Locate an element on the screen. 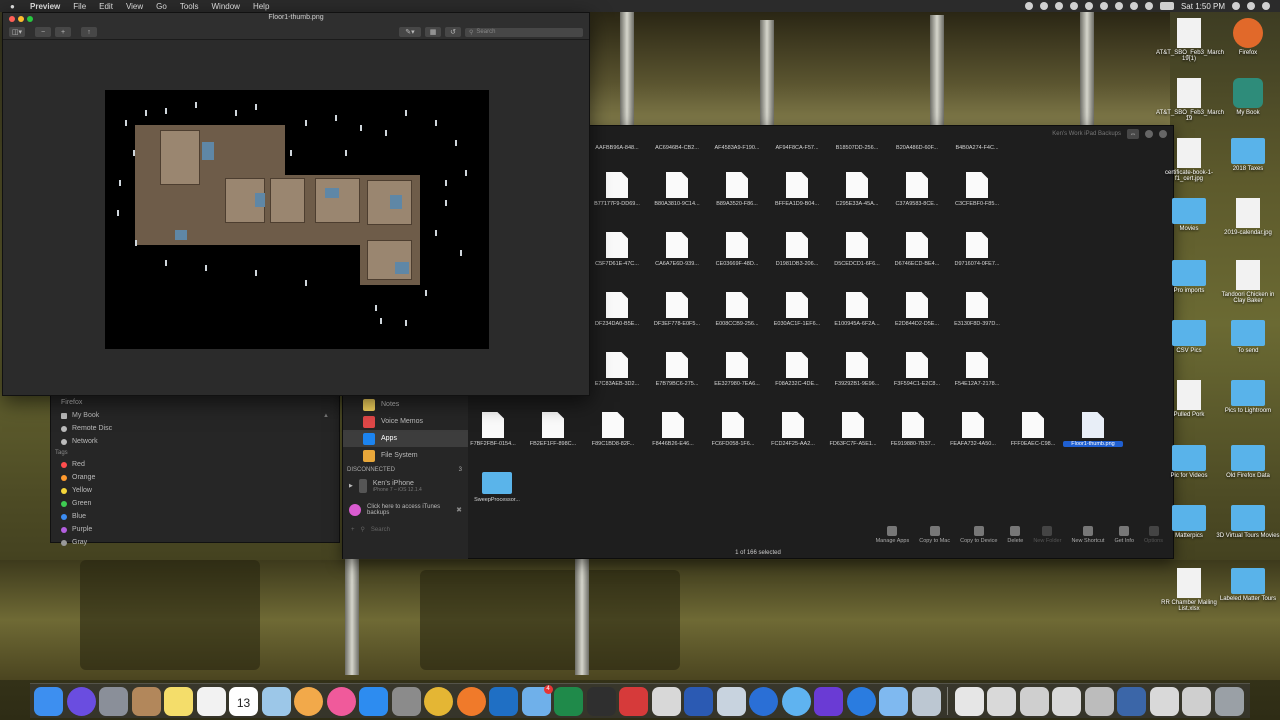 The width and height of the screenshot is (1280, 720). desktop-item: 3D Virtual Tours Movies is located at coordinates (1247, 522).